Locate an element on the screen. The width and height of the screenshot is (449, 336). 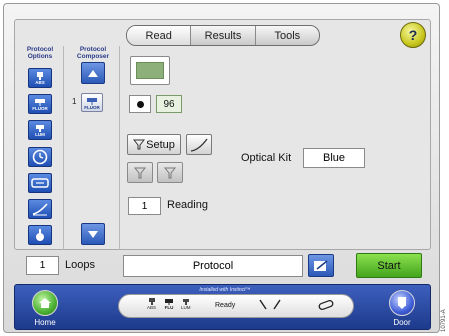
composer-item-fluor: FLUOR is located at coordinates (92, 102).